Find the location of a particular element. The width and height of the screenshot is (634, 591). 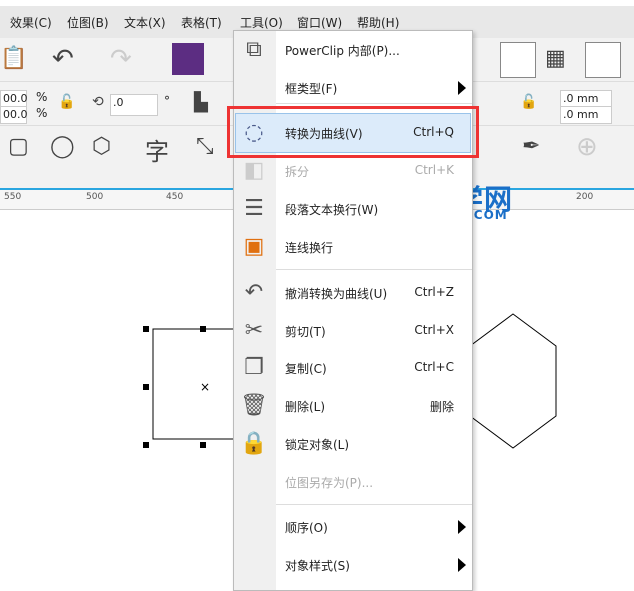

center-marker: × is located at coordinates (205, 387).